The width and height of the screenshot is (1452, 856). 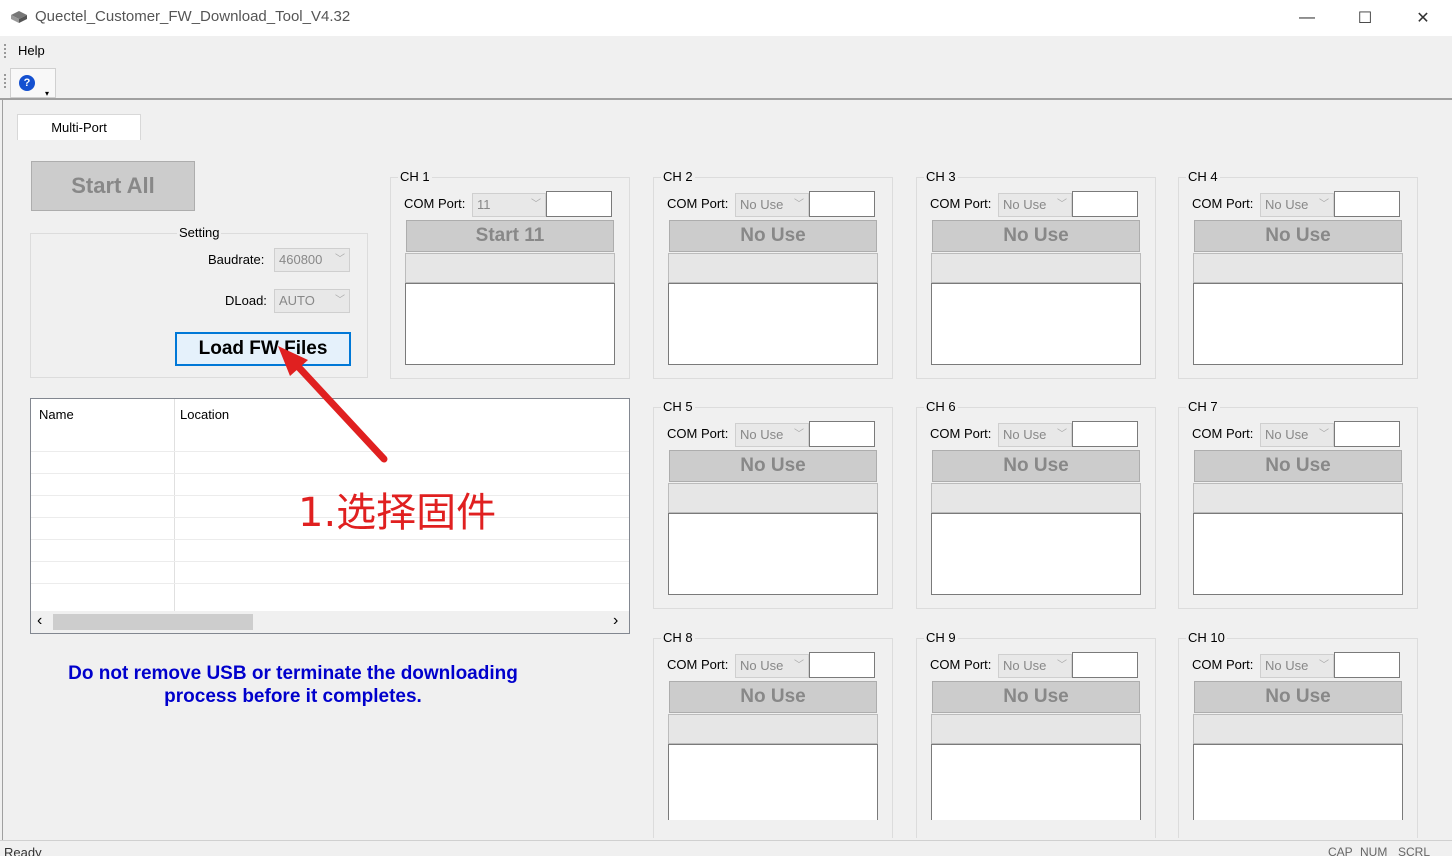 What do you see at coordinates (484, 204) in the screenshot?
I see `com-port-value: 11` at bounding box center [484, 204].